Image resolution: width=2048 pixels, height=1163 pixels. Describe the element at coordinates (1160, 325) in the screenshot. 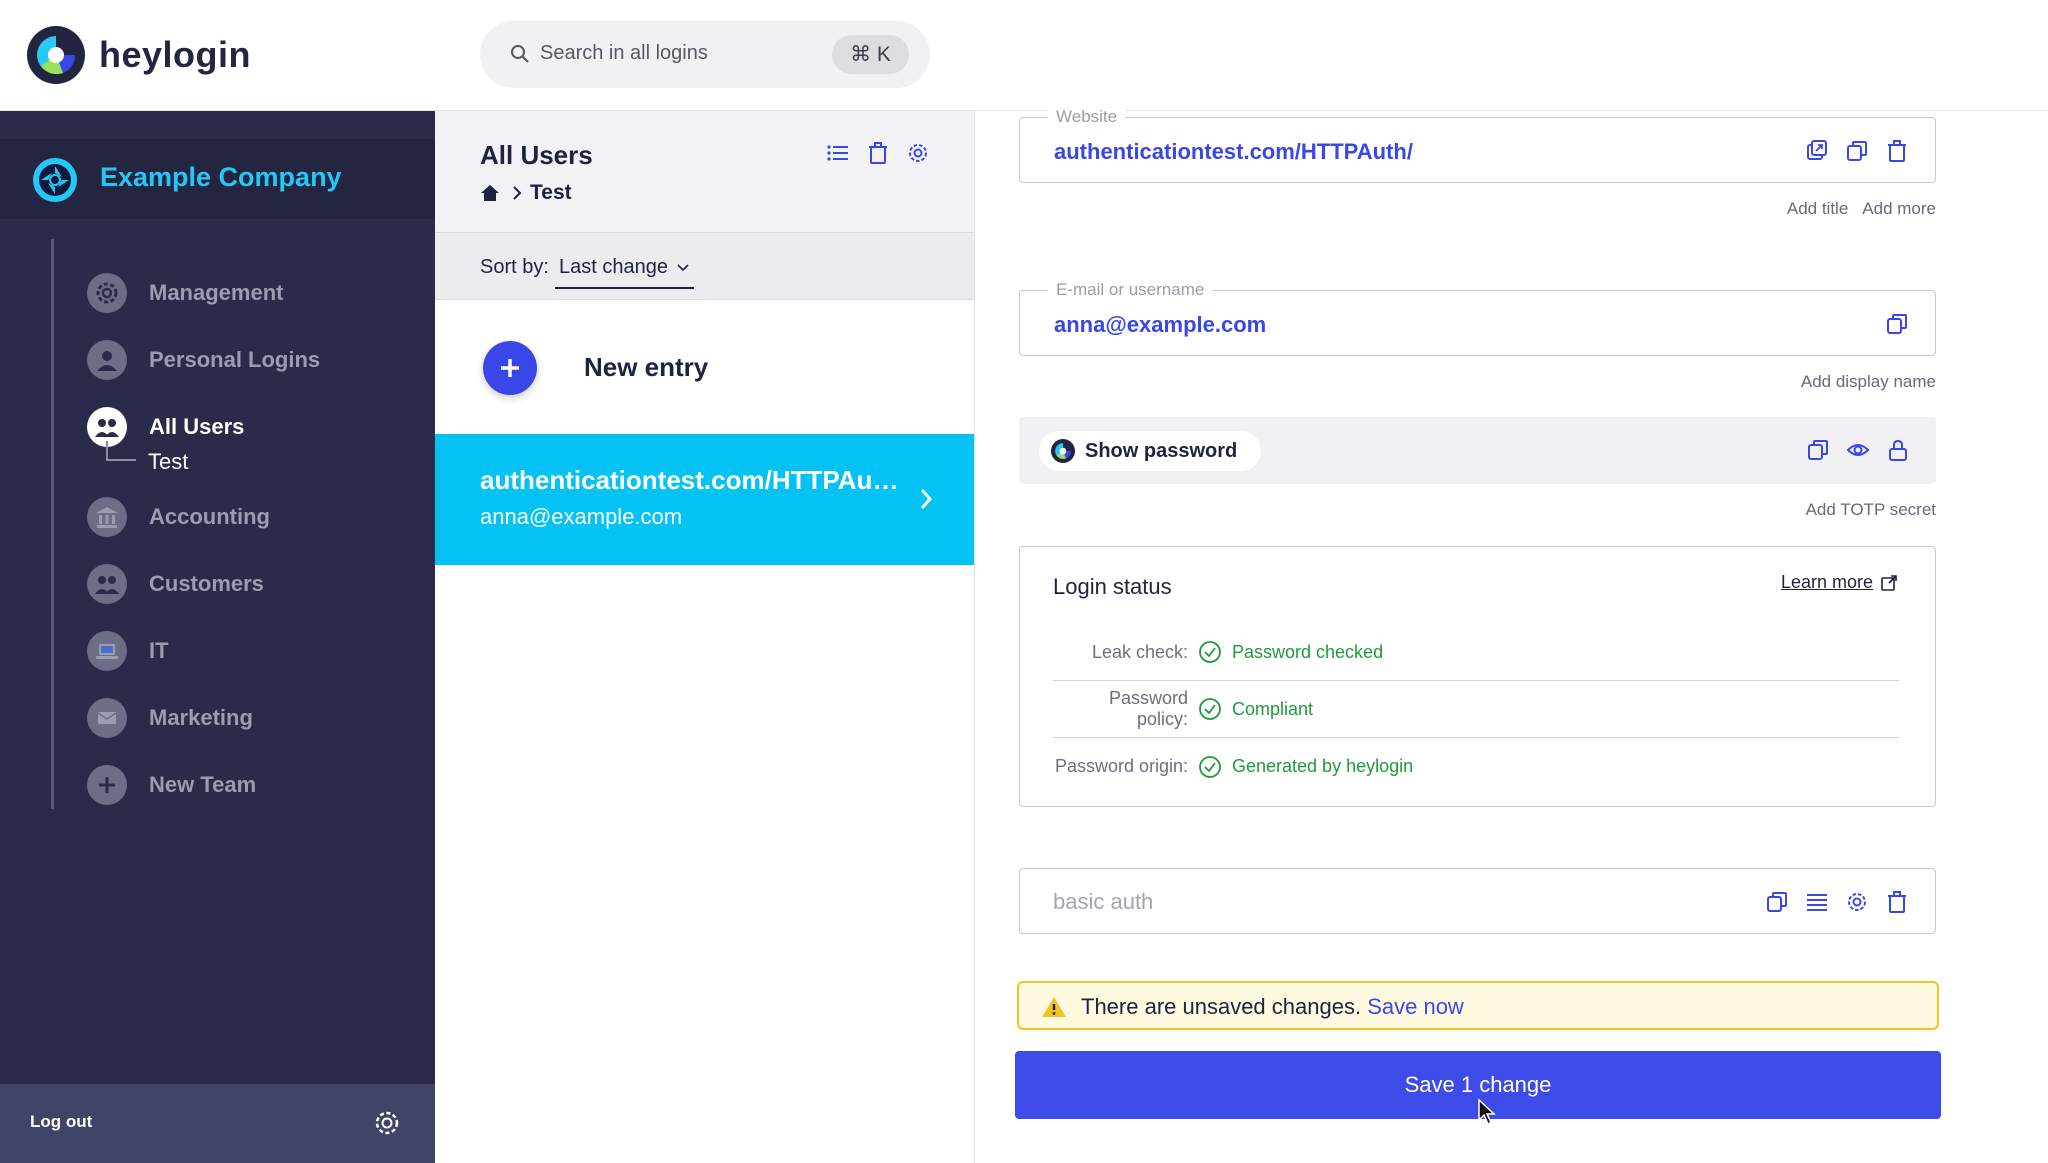

I see `username-value: anna@example.com` at that location.